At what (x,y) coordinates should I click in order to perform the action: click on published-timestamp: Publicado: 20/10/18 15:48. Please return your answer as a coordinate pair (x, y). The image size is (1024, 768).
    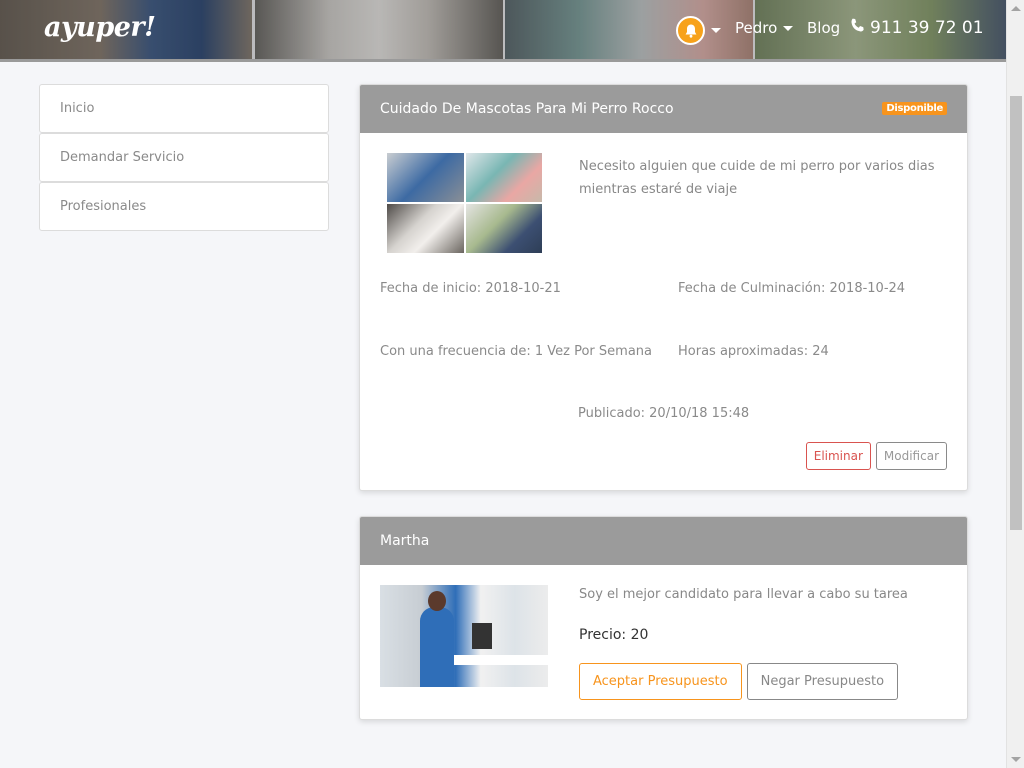
    Looking at the image, I should click on (664, 413).